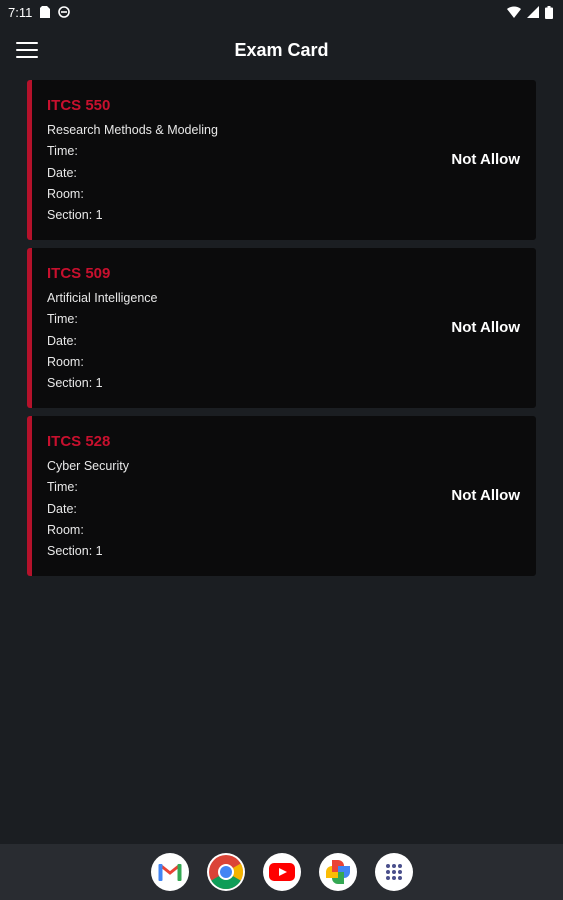 The height and width of the screenshot is (900, 563). I want to click on app-dock, so click(281, 872).